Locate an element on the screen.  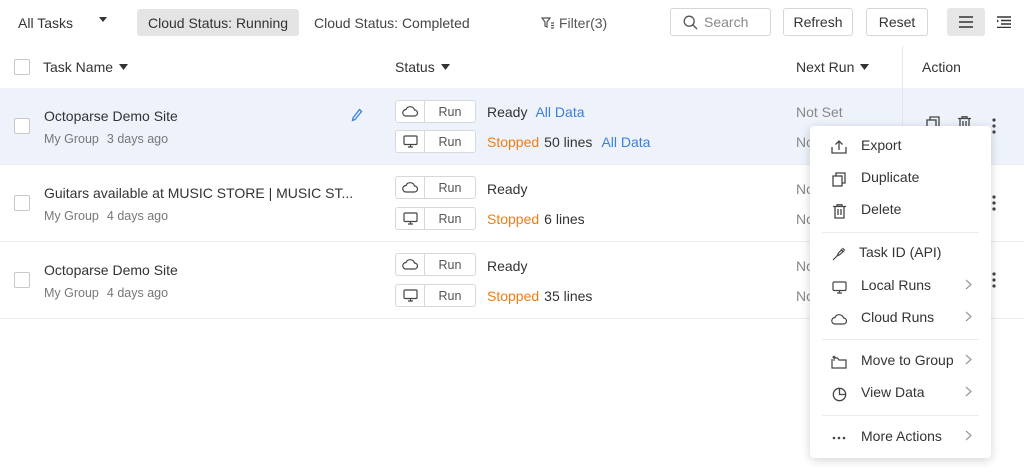
all-tasks-dropdown: All Tasks is located at coordinates (66, 23).